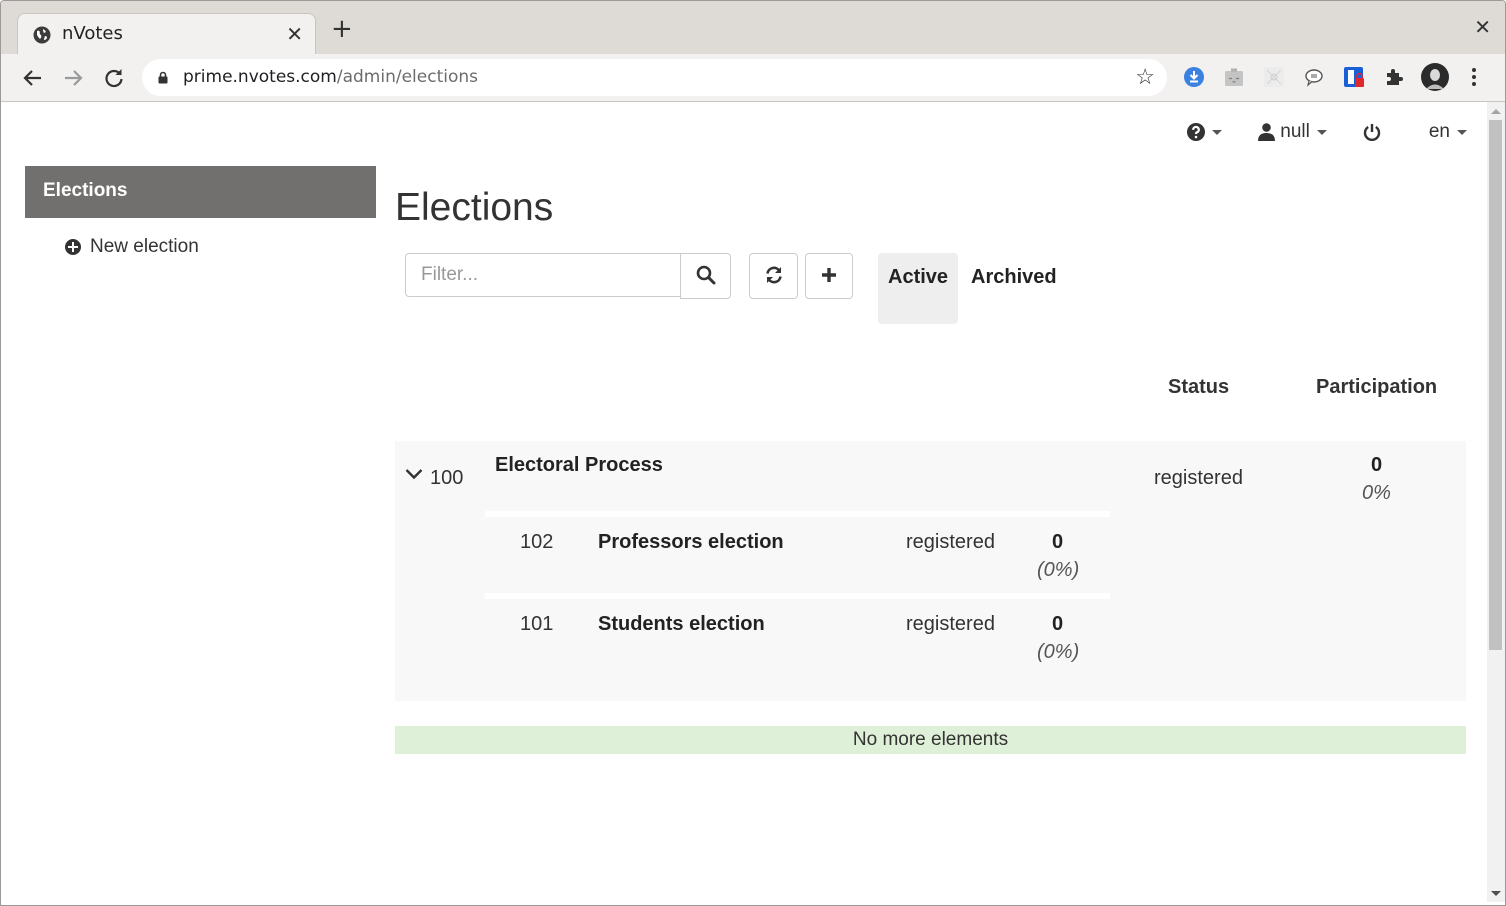  Describe the element at coordinates (1354, 77) in the screenshot. I see `password-manager-extension-icon` at that location.